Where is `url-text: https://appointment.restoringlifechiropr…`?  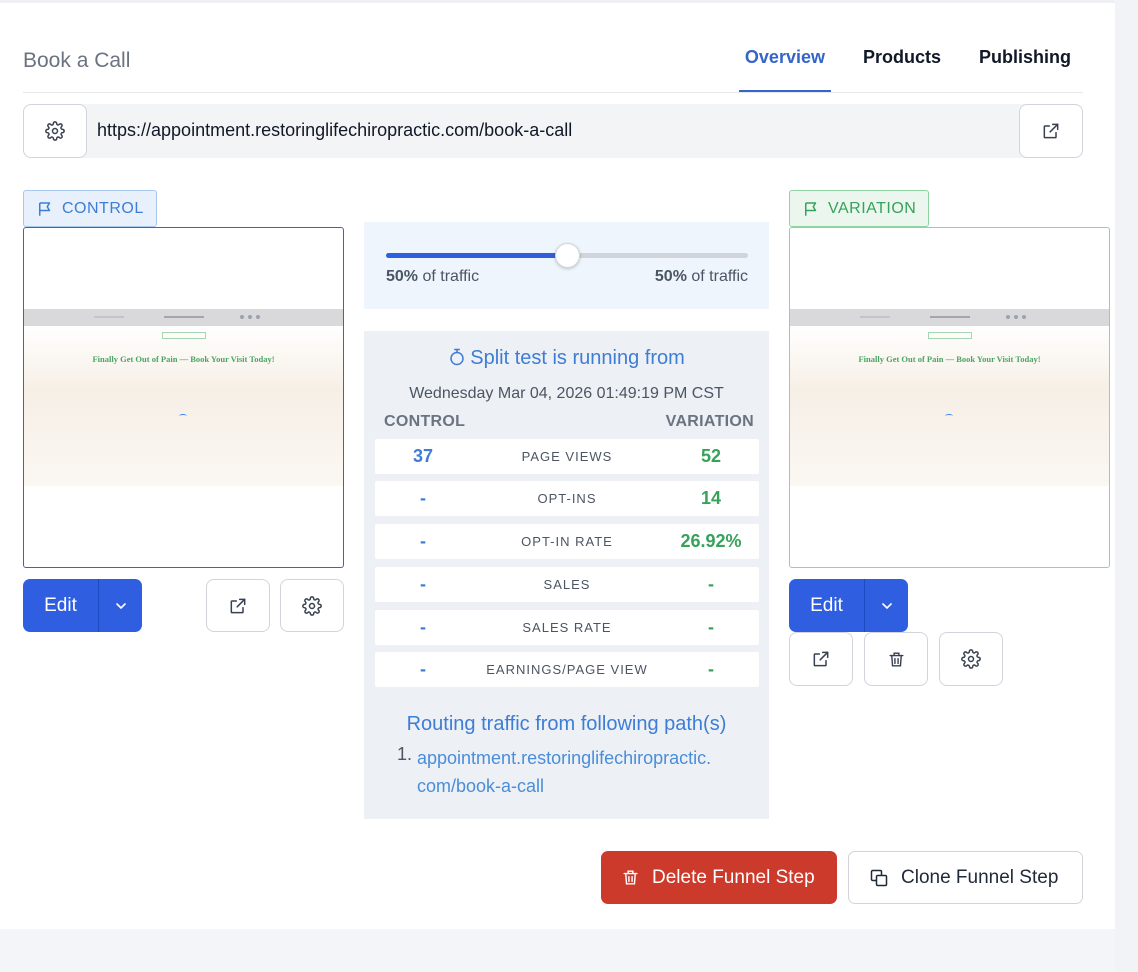
url-text: https://appointment.restoringlifechiropr… is located at coordinates (334, 130).